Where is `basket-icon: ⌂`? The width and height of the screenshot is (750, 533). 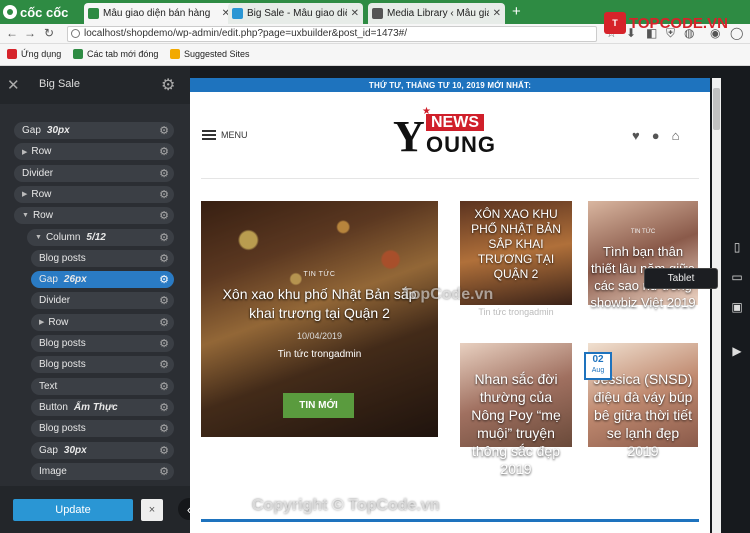
basket-icon: ⌂ is located at coordinates (676, 135).